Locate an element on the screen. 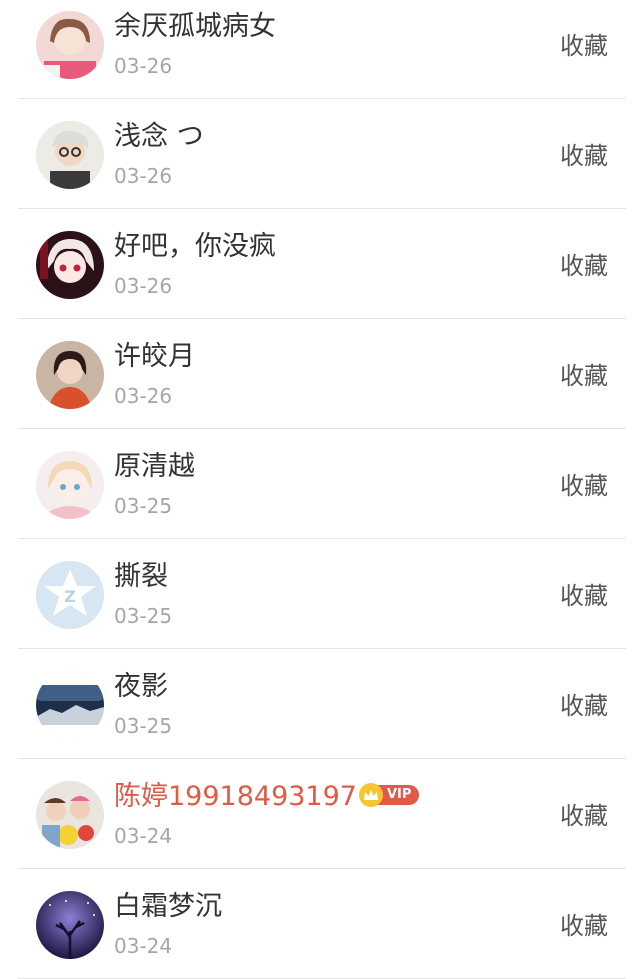 The height and width of the screenshot is (979, 640). user-name-text: 浅念 つ is located at coordinates (159, 136).